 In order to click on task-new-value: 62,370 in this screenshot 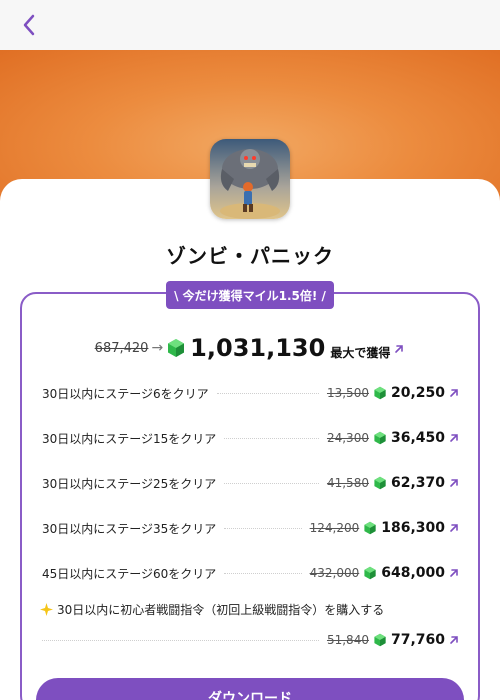, I will do `click(417, 483)`.